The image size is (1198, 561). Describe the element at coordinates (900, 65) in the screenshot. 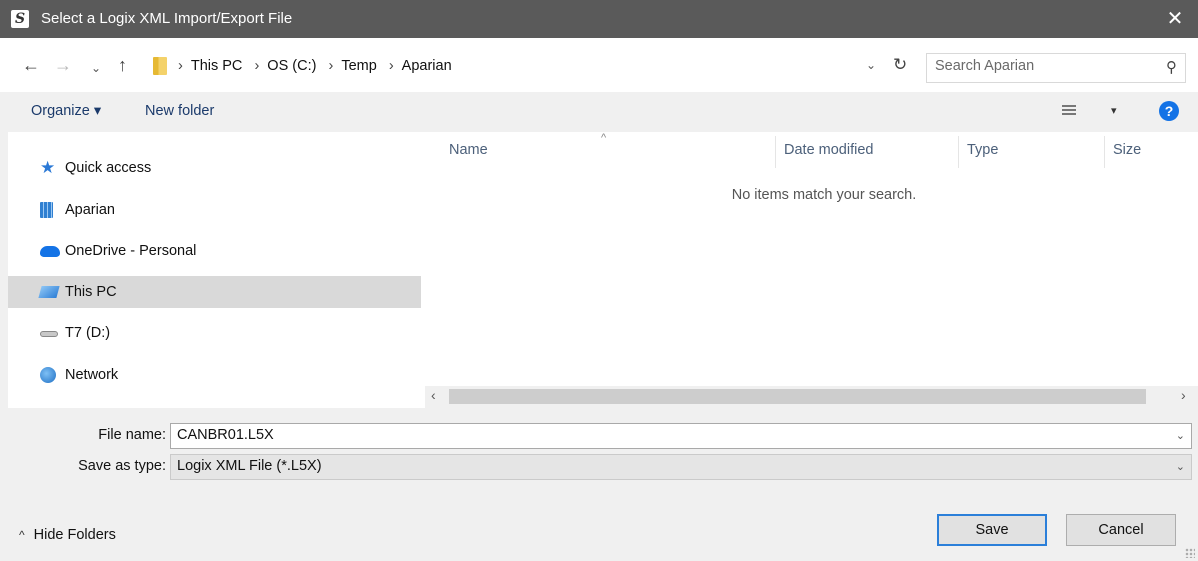

I see `refresh-icon: ↻` at that location.